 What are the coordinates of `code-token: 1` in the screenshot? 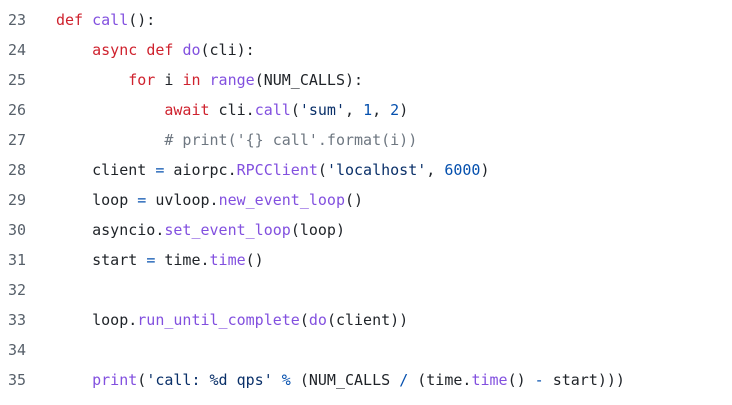 It's located at (368, 110).